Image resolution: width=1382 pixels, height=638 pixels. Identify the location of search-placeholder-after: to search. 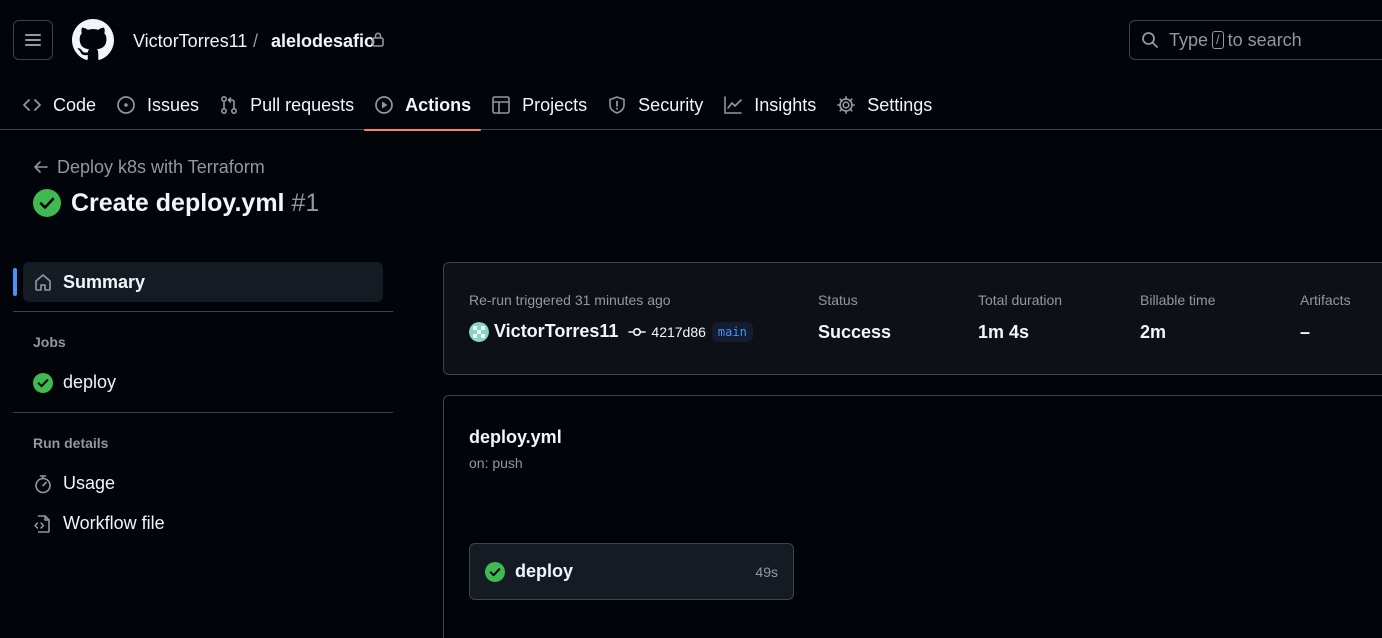
(1264, 39).